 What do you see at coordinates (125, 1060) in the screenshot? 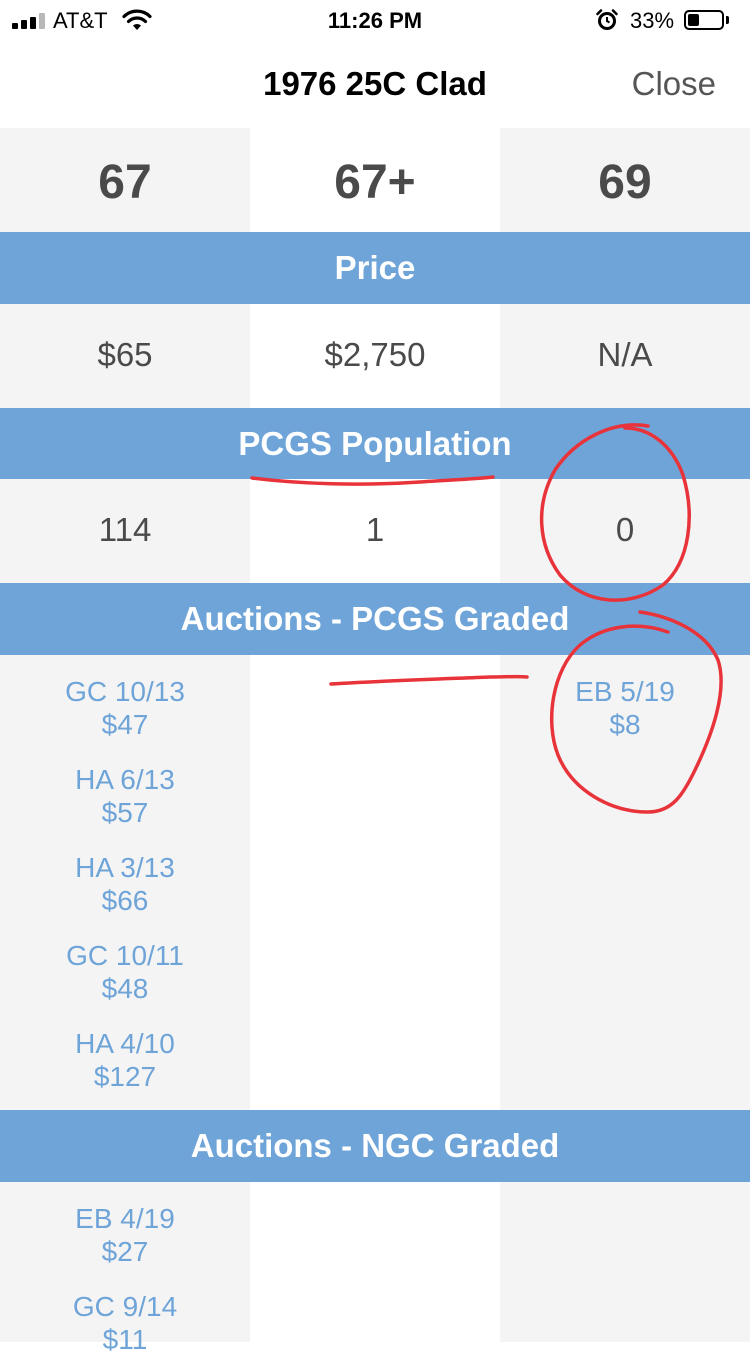
I see `auction-link: HA 4/10 $127` at bounding box center [125, 1060].